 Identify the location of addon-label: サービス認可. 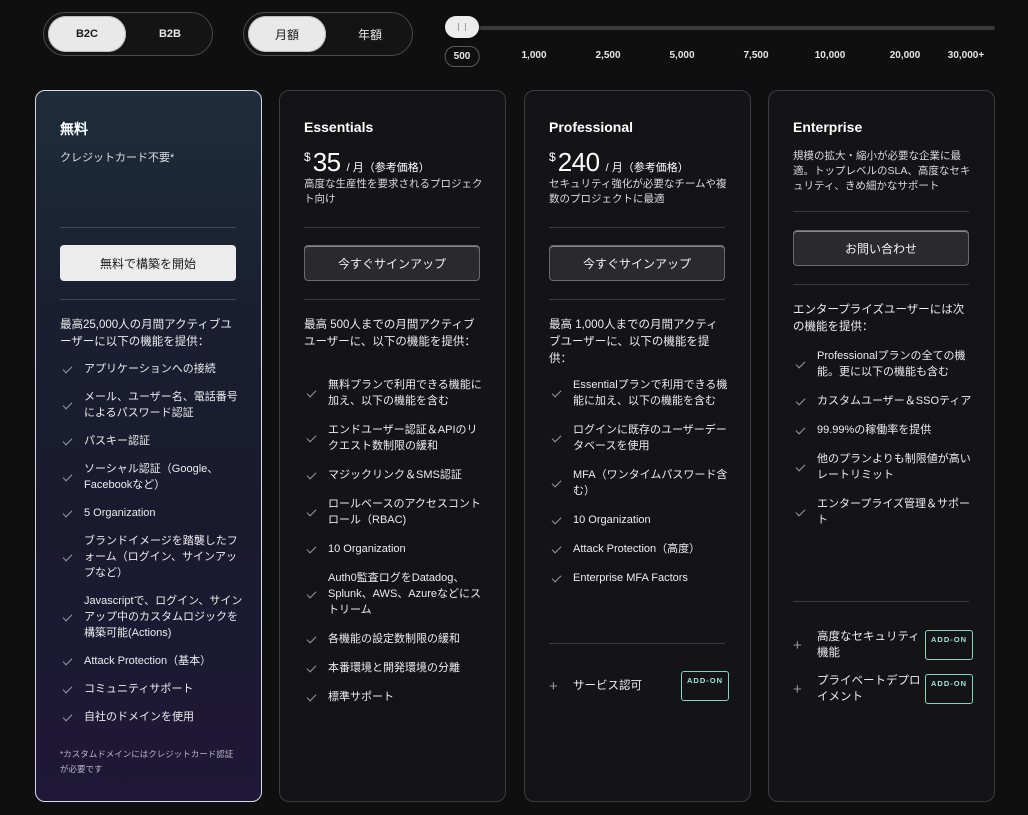
(607, 686).